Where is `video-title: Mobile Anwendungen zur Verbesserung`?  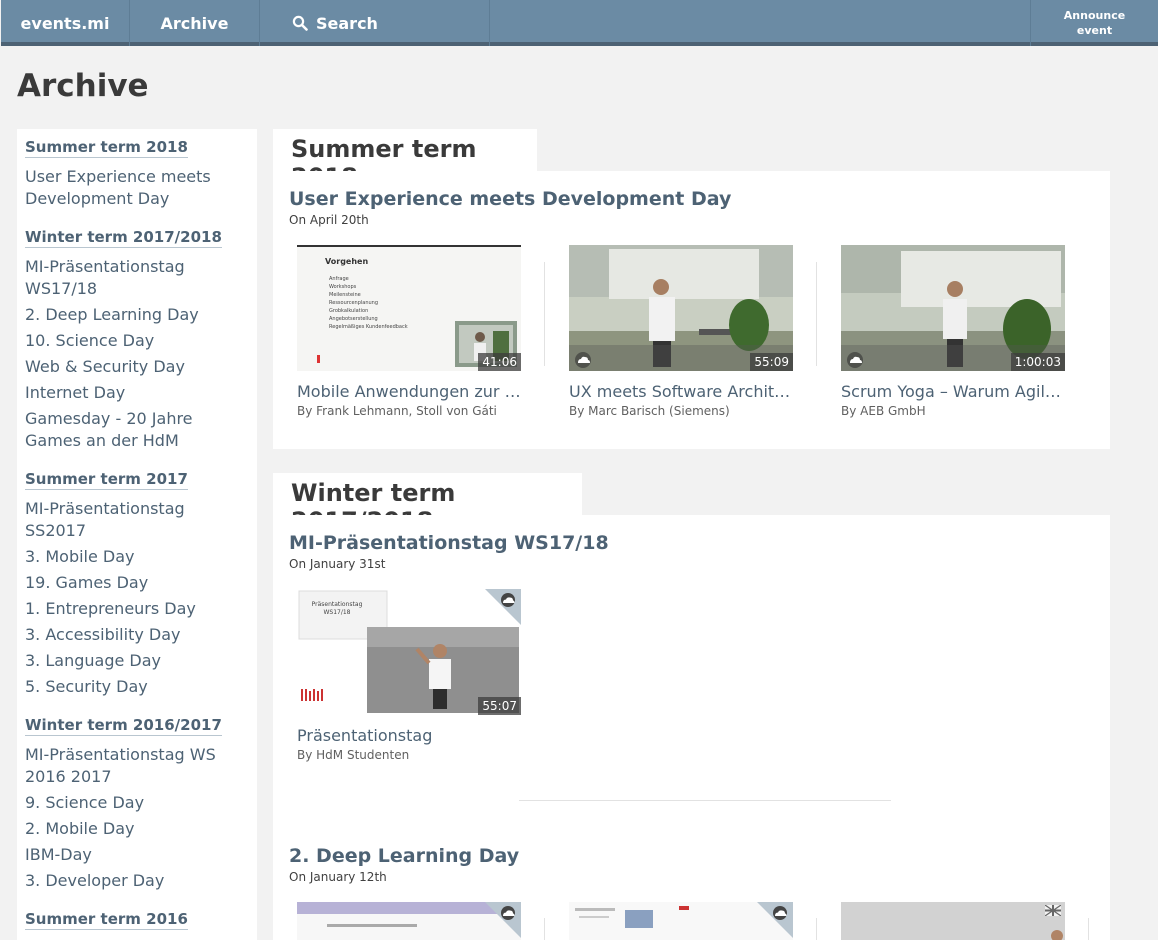
video-title: Mobile Anwendungen zur Verbesserung is located at coordinates (409, 391).